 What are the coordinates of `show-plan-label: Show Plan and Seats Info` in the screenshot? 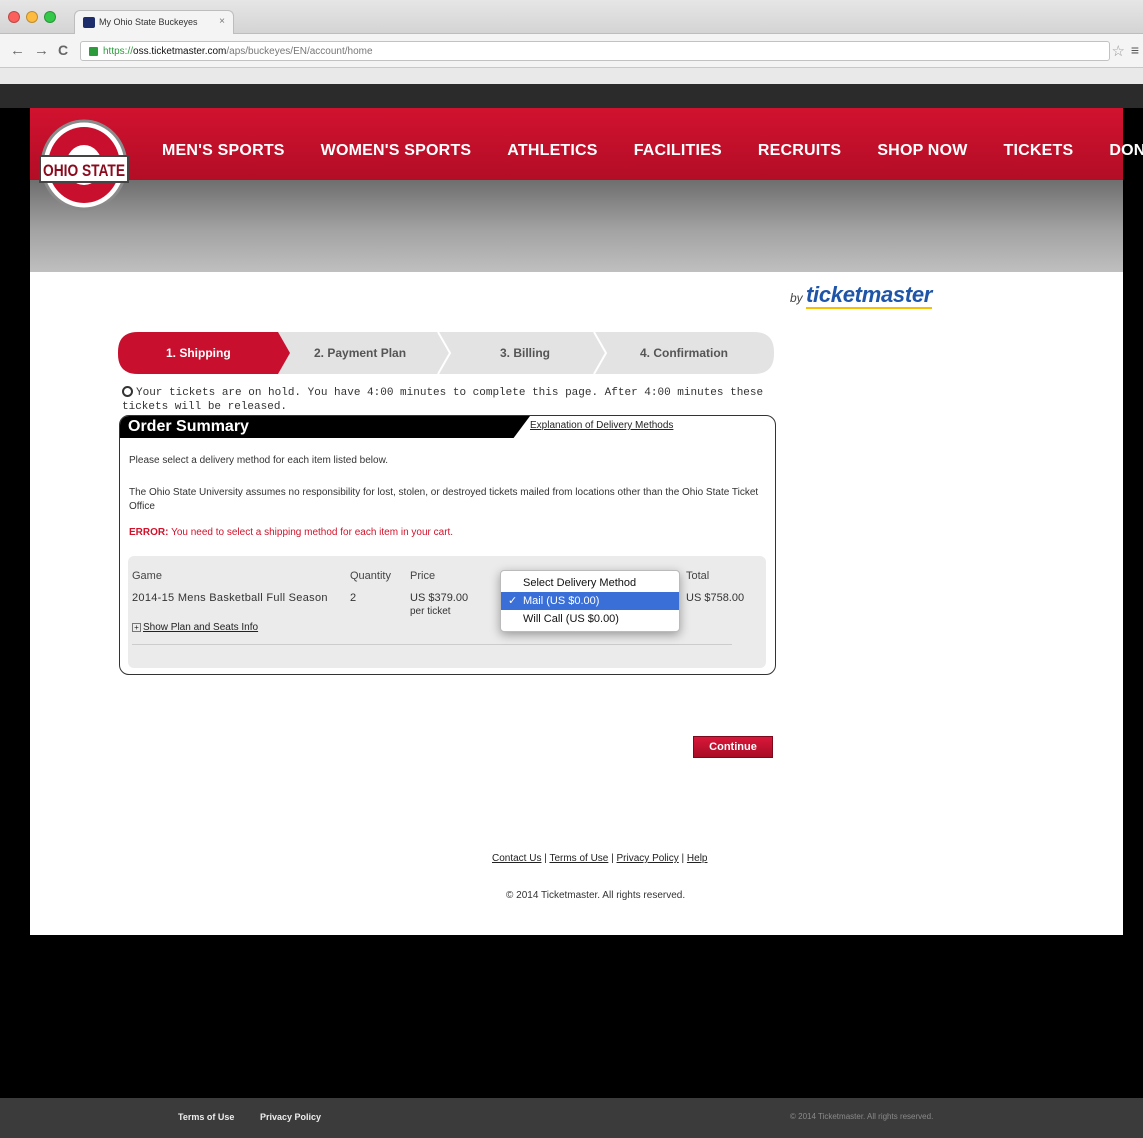 It's located at (201, 627).